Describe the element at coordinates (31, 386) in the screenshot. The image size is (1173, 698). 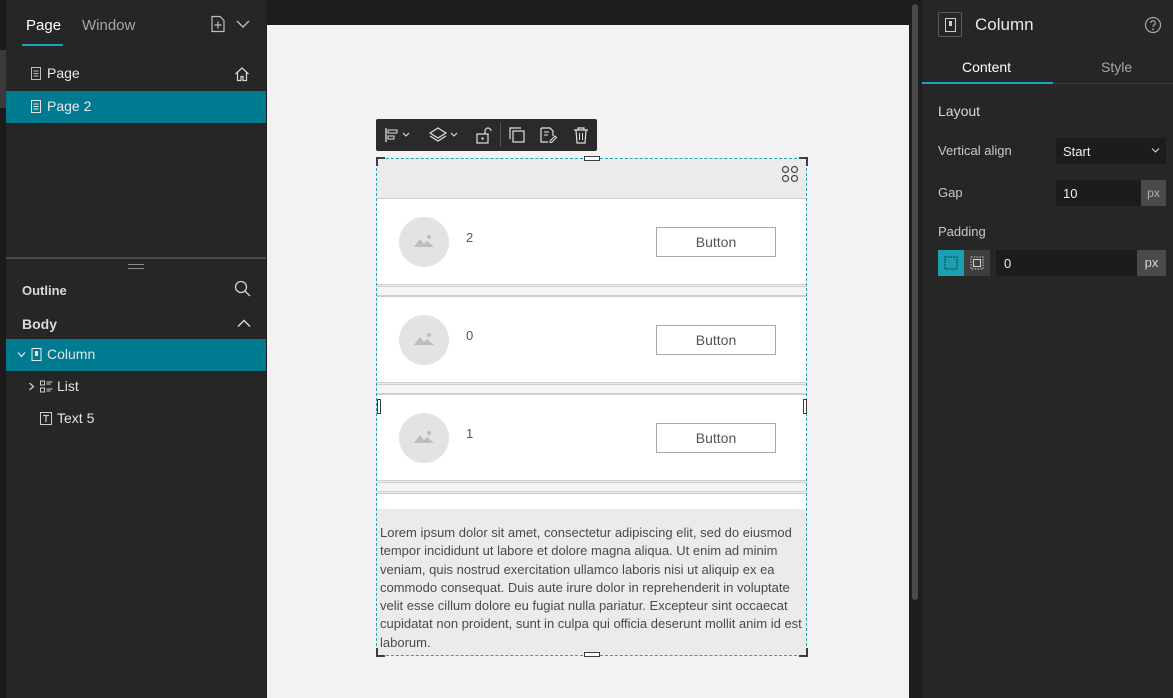
I see `chevron-right-icon` at that location.